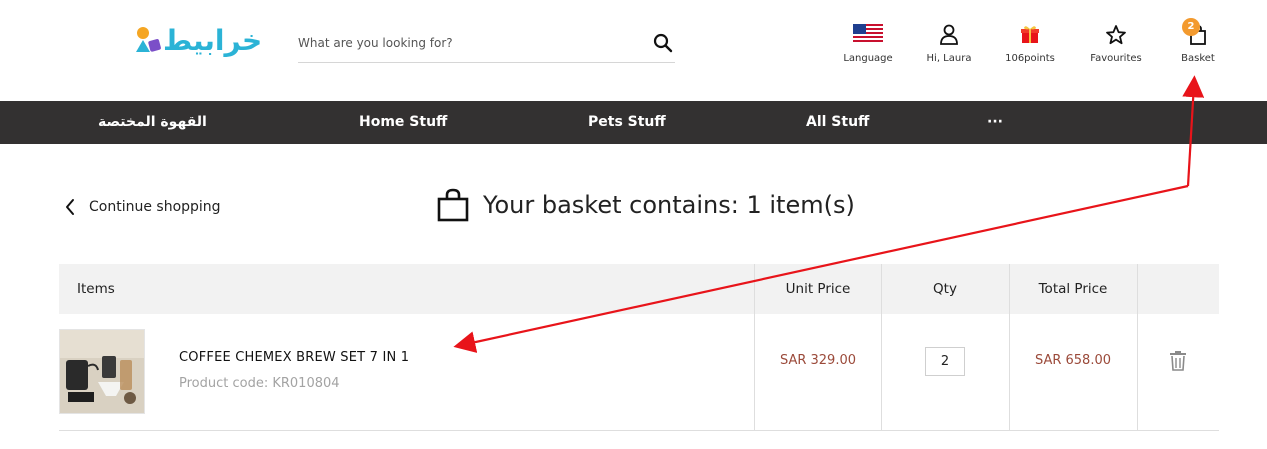 This screenshot has height=449, width=1267. I want to click on language-label: Language, so click(868, 58).